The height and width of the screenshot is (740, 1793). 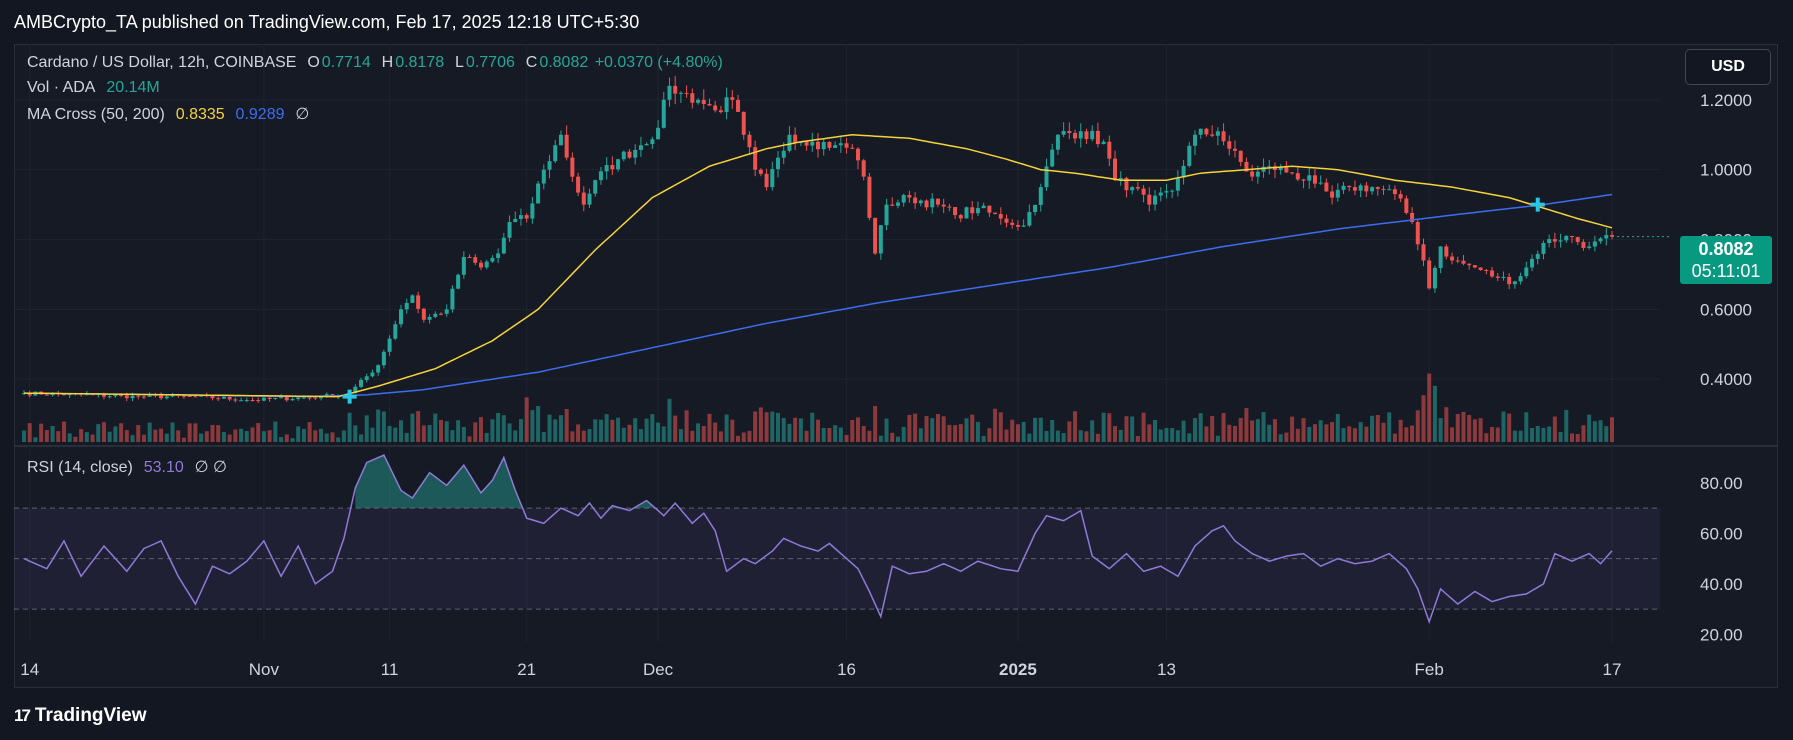 What do you see at coordinates (526, 669) in the screenshot?
I see `time-axis-tick: 21` at bounding box center [526, 669].